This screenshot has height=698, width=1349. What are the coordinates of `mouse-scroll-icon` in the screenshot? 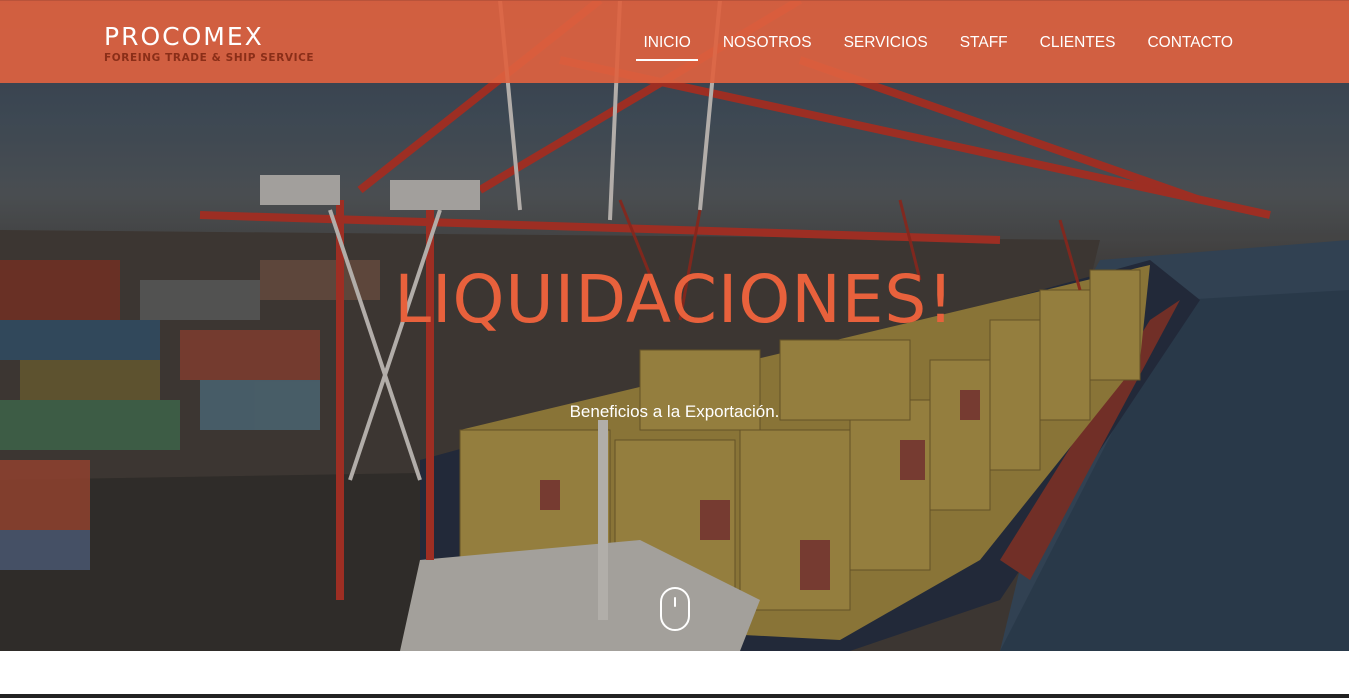 It's located at (675, 609).